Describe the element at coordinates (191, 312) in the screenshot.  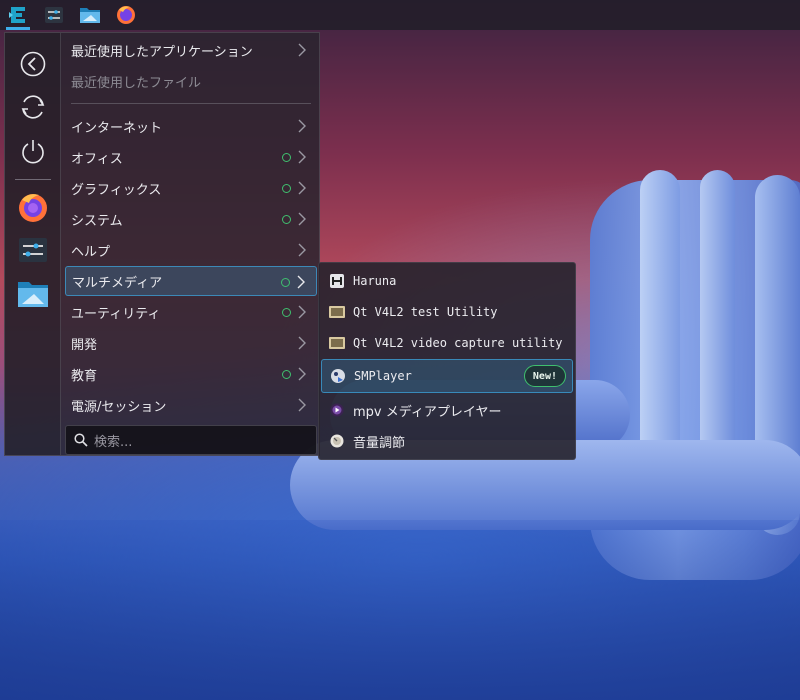
I see `category-utilities: ユーティリティ` at that location.